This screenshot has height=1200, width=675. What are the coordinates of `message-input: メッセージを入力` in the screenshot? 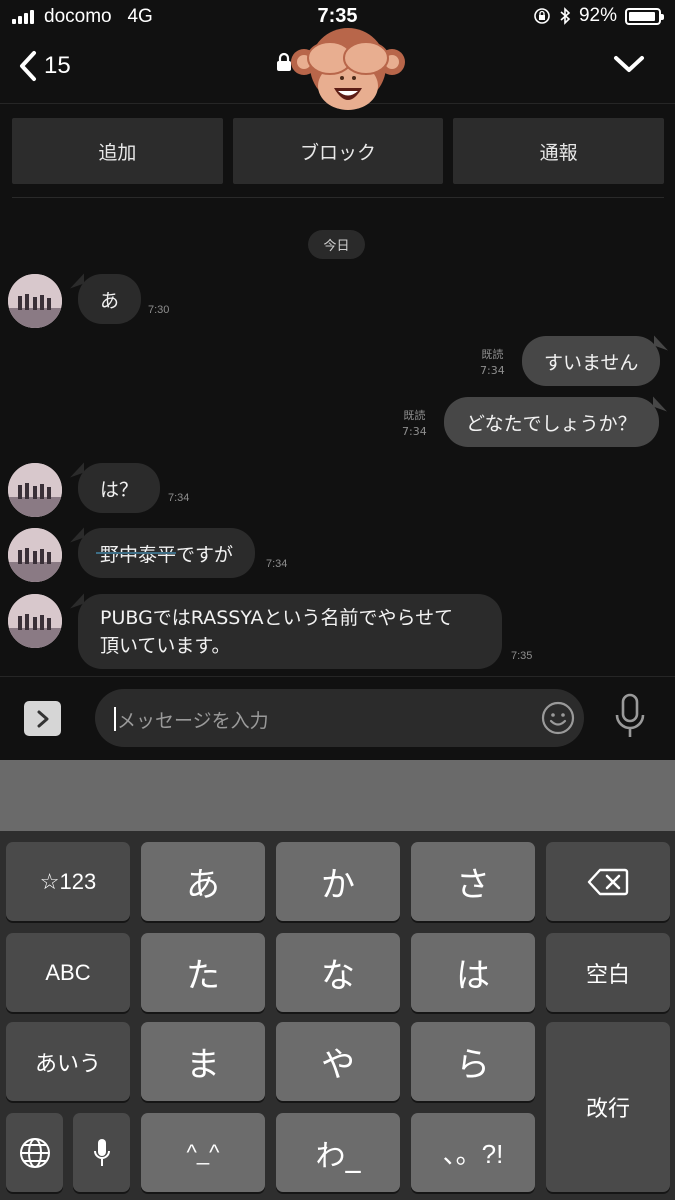 It's located at (339, 718).